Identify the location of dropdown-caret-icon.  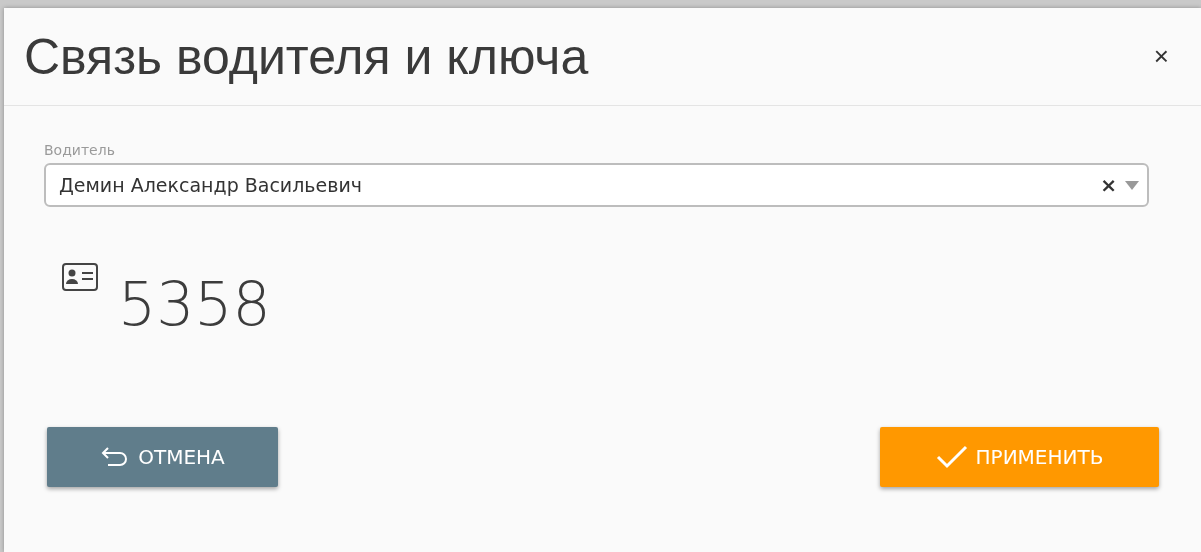
(1132, 185).